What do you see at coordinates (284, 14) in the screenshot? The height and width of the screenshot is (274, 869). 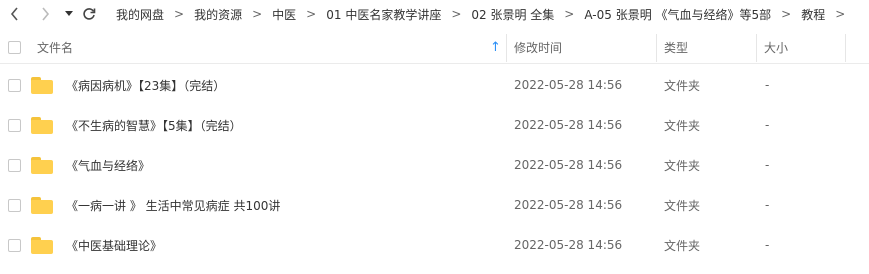 I see `breadcrumb-item: 中医` at bounding box center [284, 14].